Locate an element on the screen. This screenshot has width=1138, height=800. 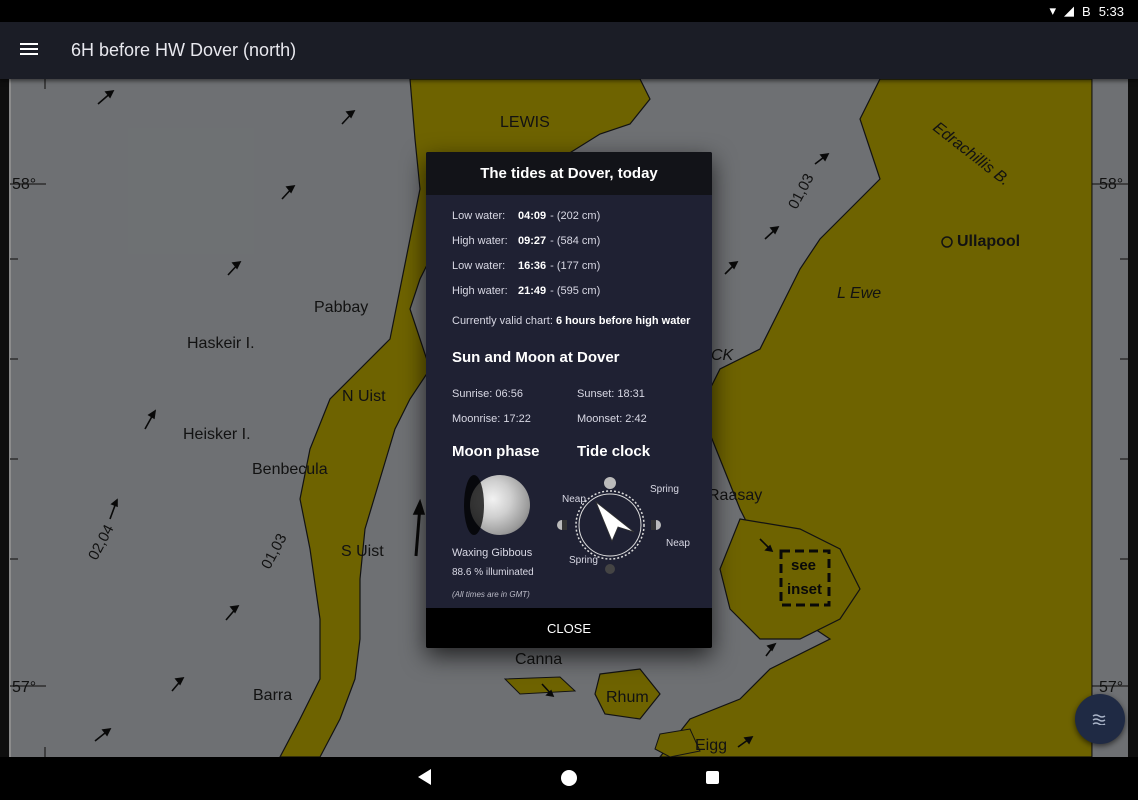
system-nav-bar is located at coordinates (569, 778).